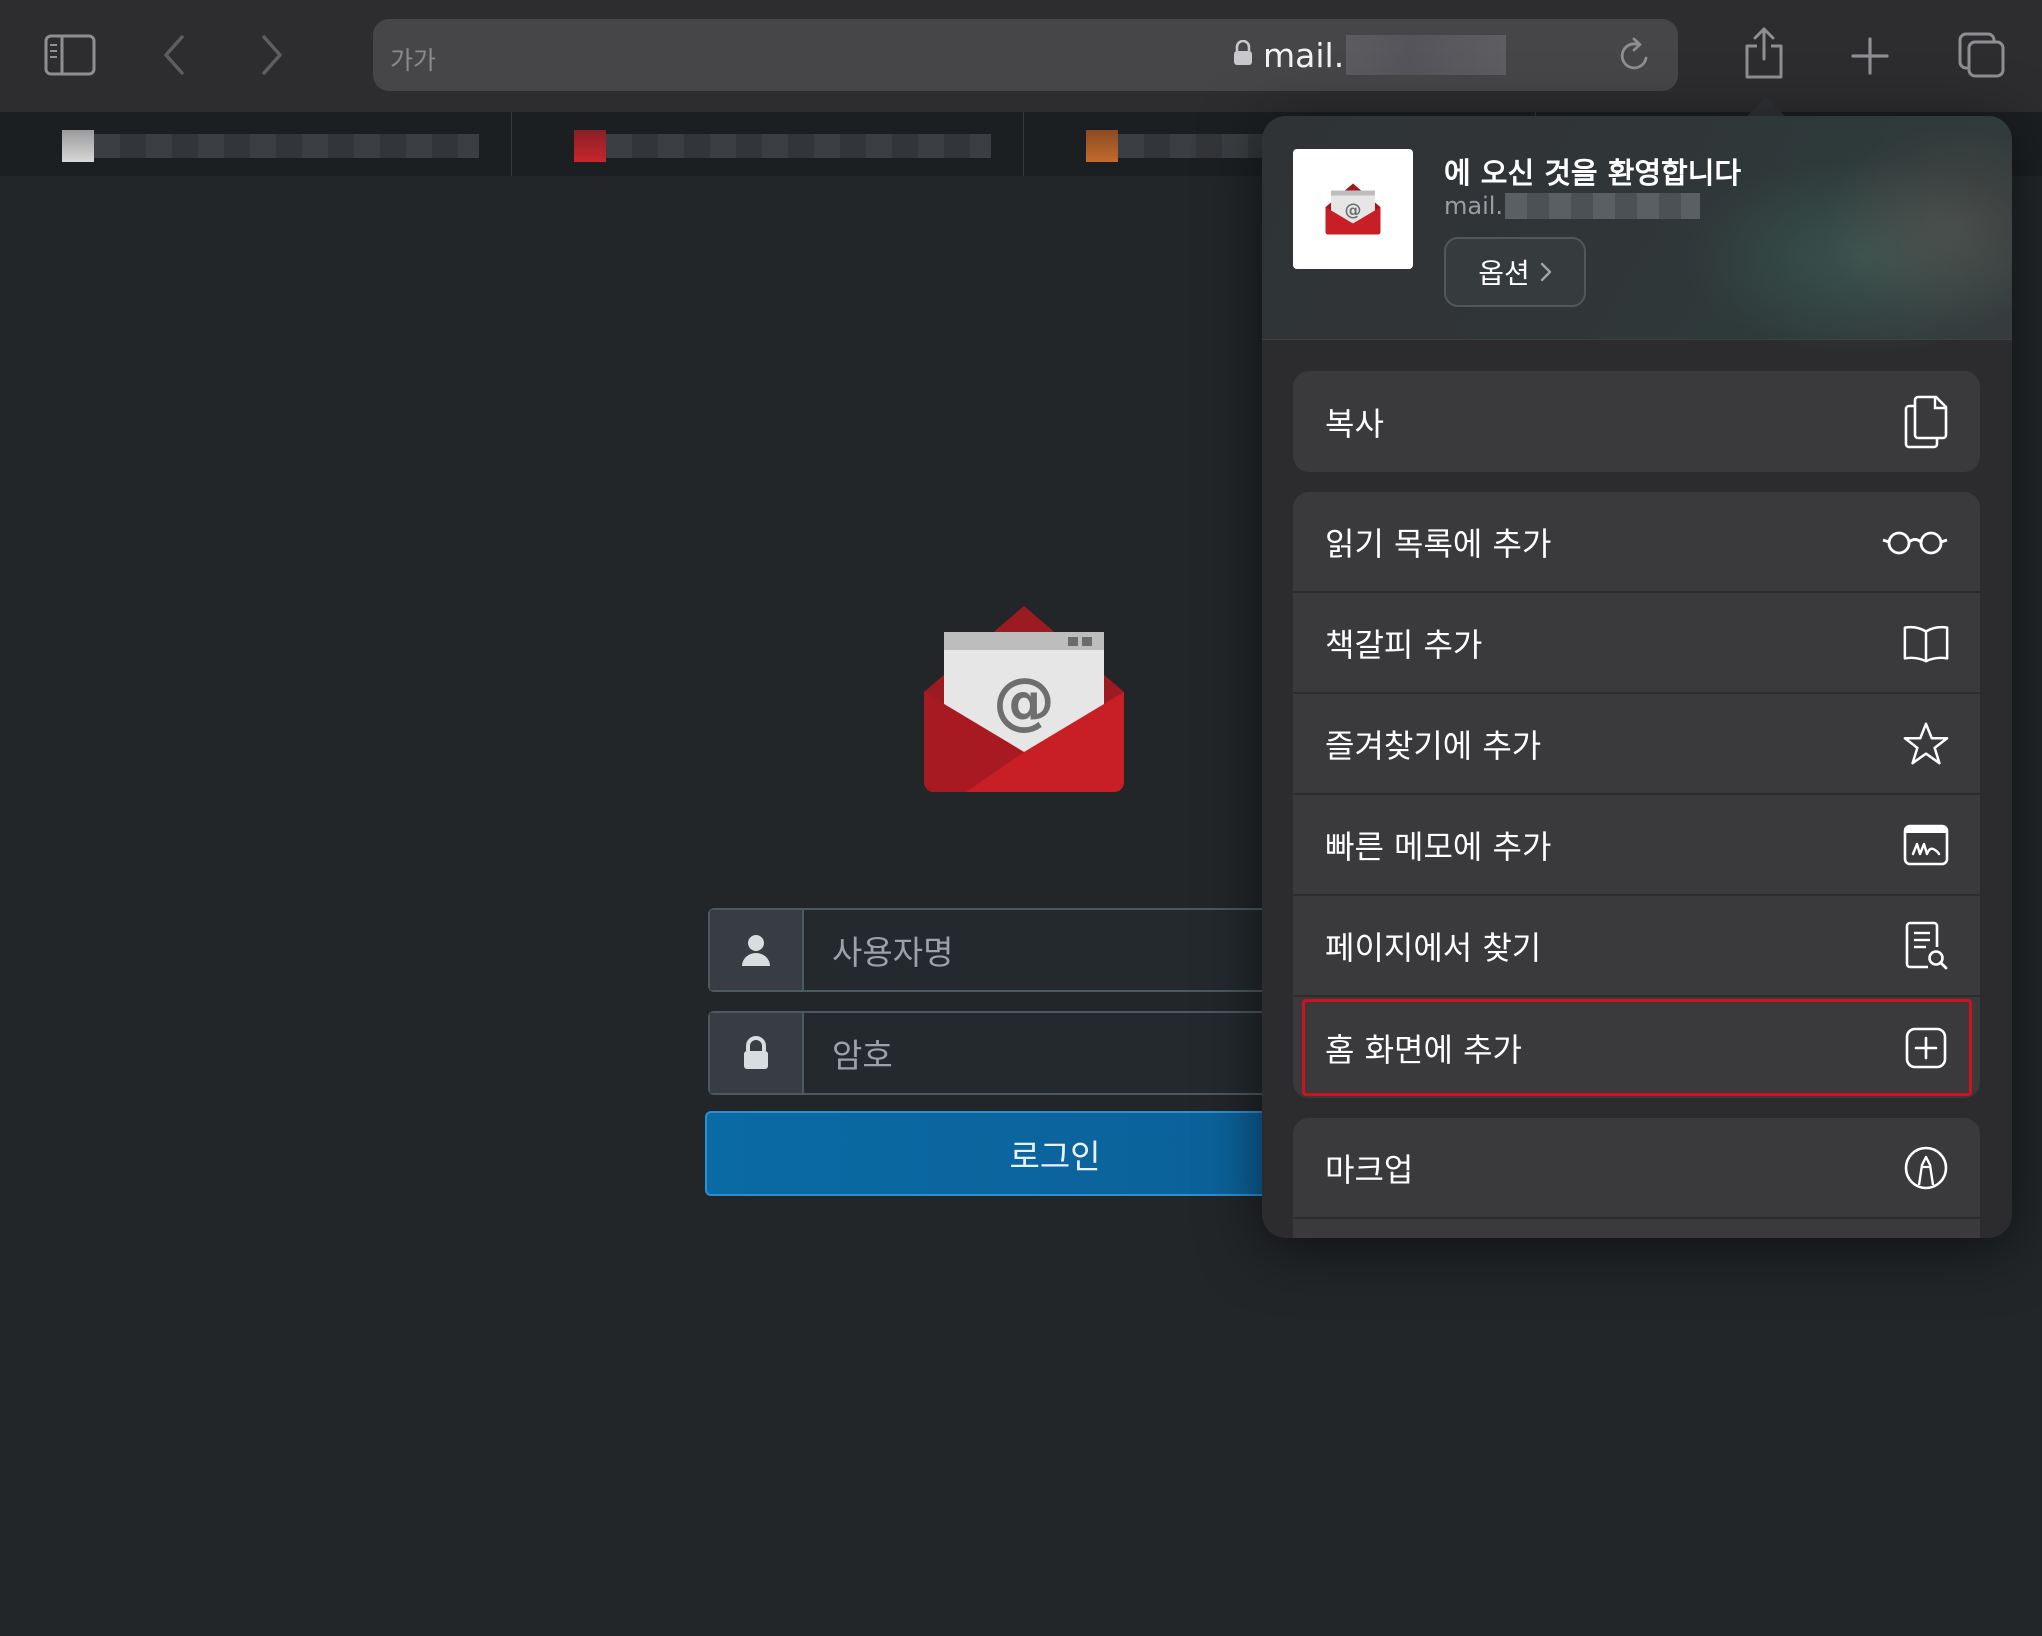 The height and width of the screenshot is (1636, 2042). I want to click on site-thumbnail-icon: @, so click(1353, 209).